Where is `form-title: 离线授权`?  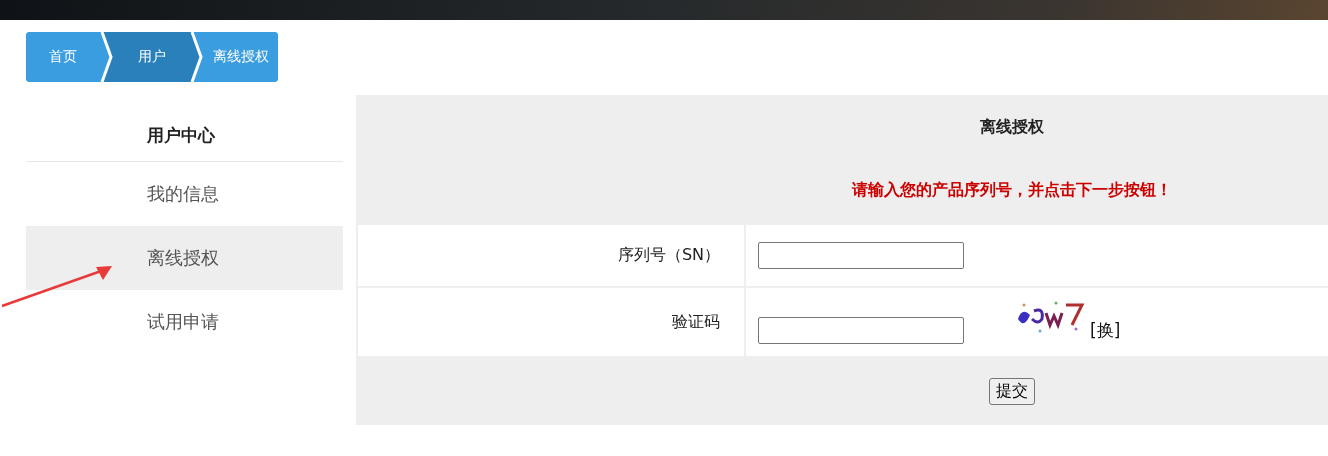 form-title: 离线授权 is located at coordinates (1012, 127).